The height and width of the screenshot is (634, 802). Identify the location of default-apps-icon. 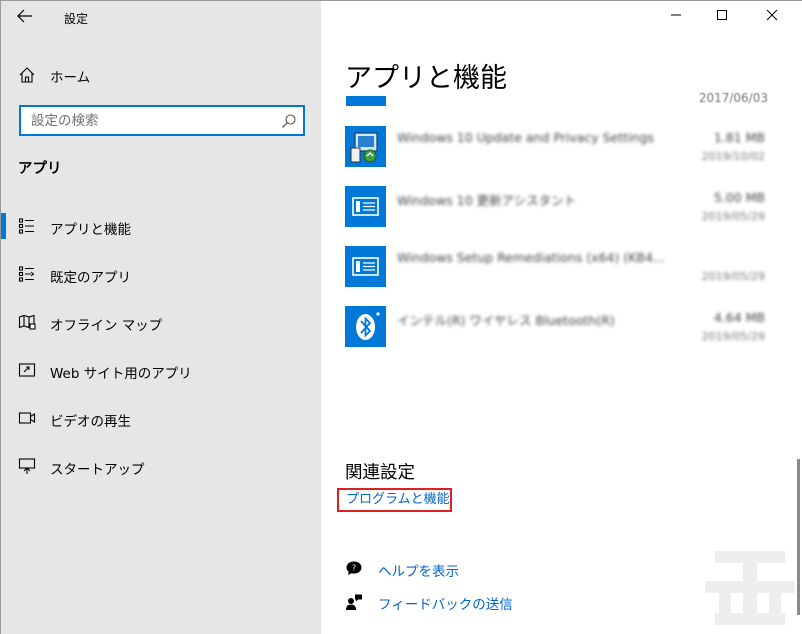
(27, 274).